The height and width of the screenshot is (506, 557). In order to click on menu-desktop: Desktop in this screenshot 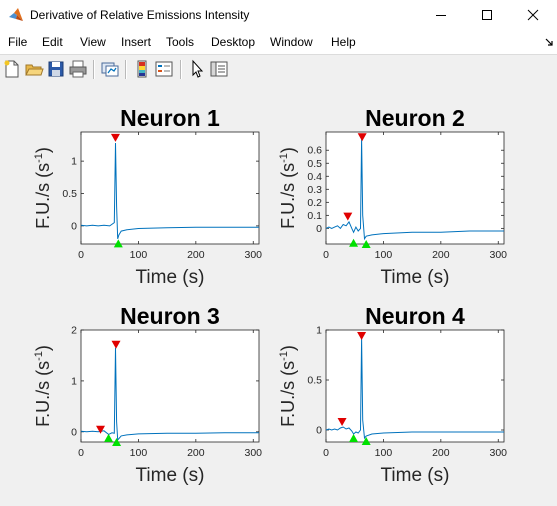, I will do `click(233, 42)`.